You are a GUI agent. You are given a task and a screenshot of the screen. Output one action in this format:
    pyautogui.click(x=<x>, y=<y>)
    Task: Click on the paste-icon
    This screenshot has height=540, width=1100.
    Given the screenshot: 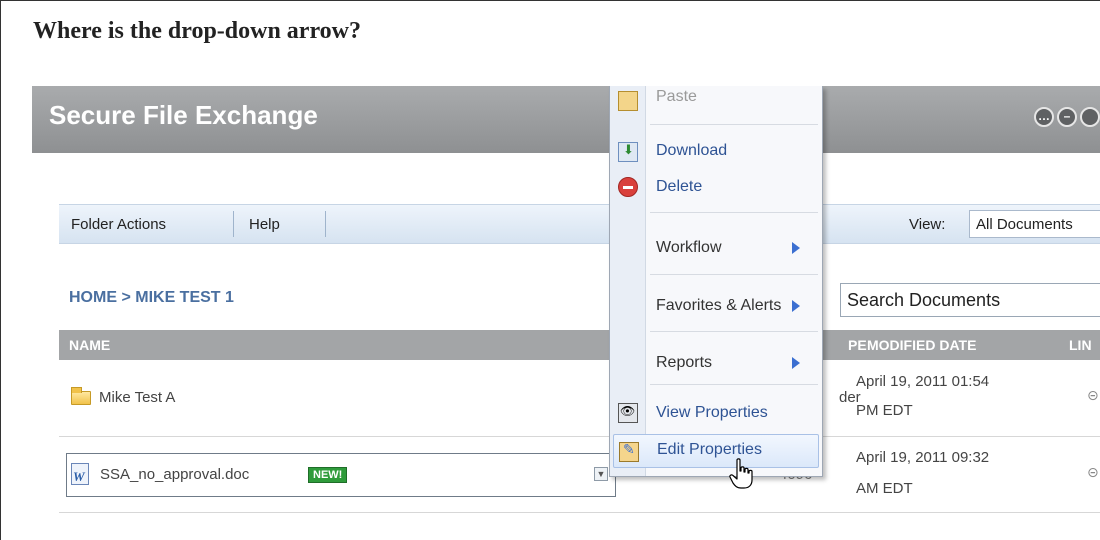 What is the action you would take?
    pyautogui.click(x=628, y=101)
    